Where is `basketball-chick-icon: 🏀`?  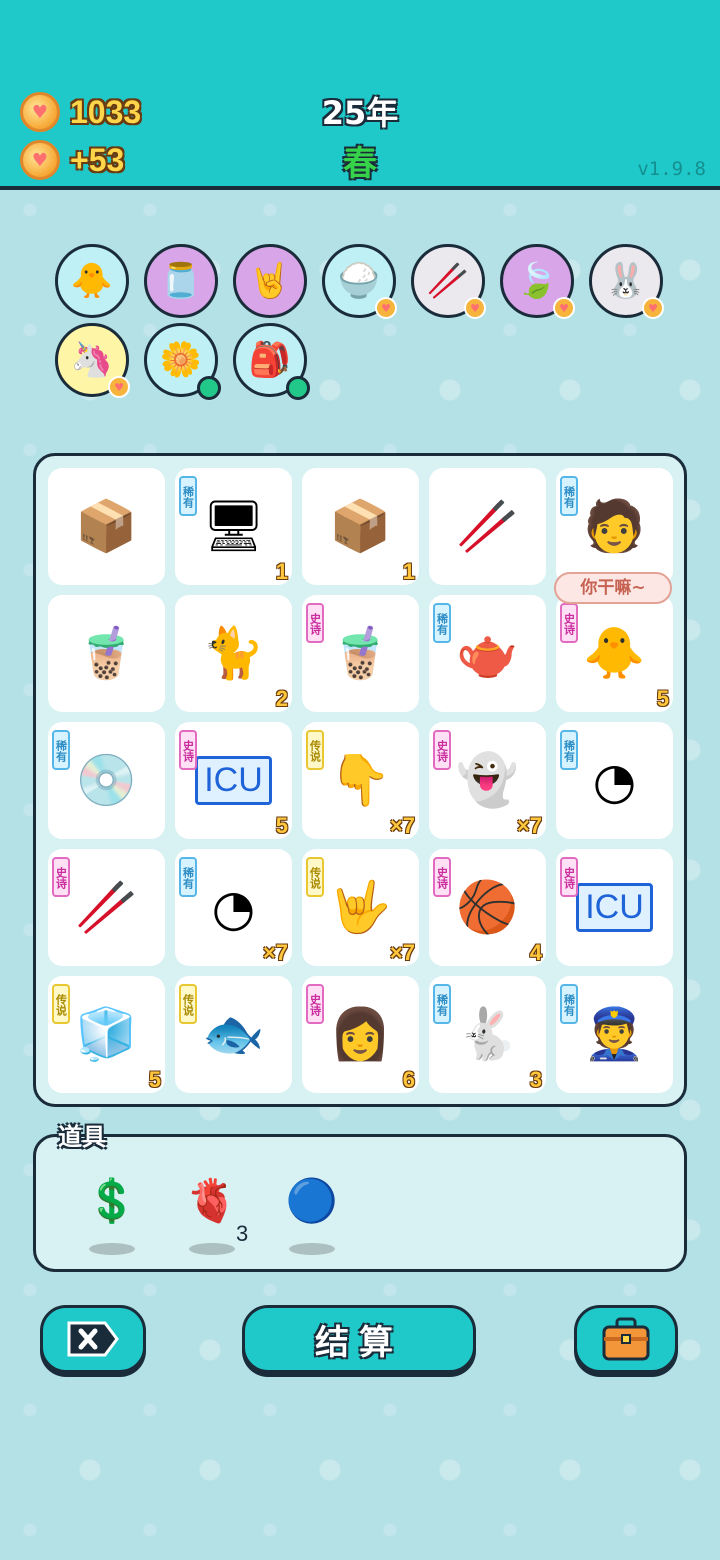
basketball-chick-icon: 🏀 is located at coordinates (487, 907).